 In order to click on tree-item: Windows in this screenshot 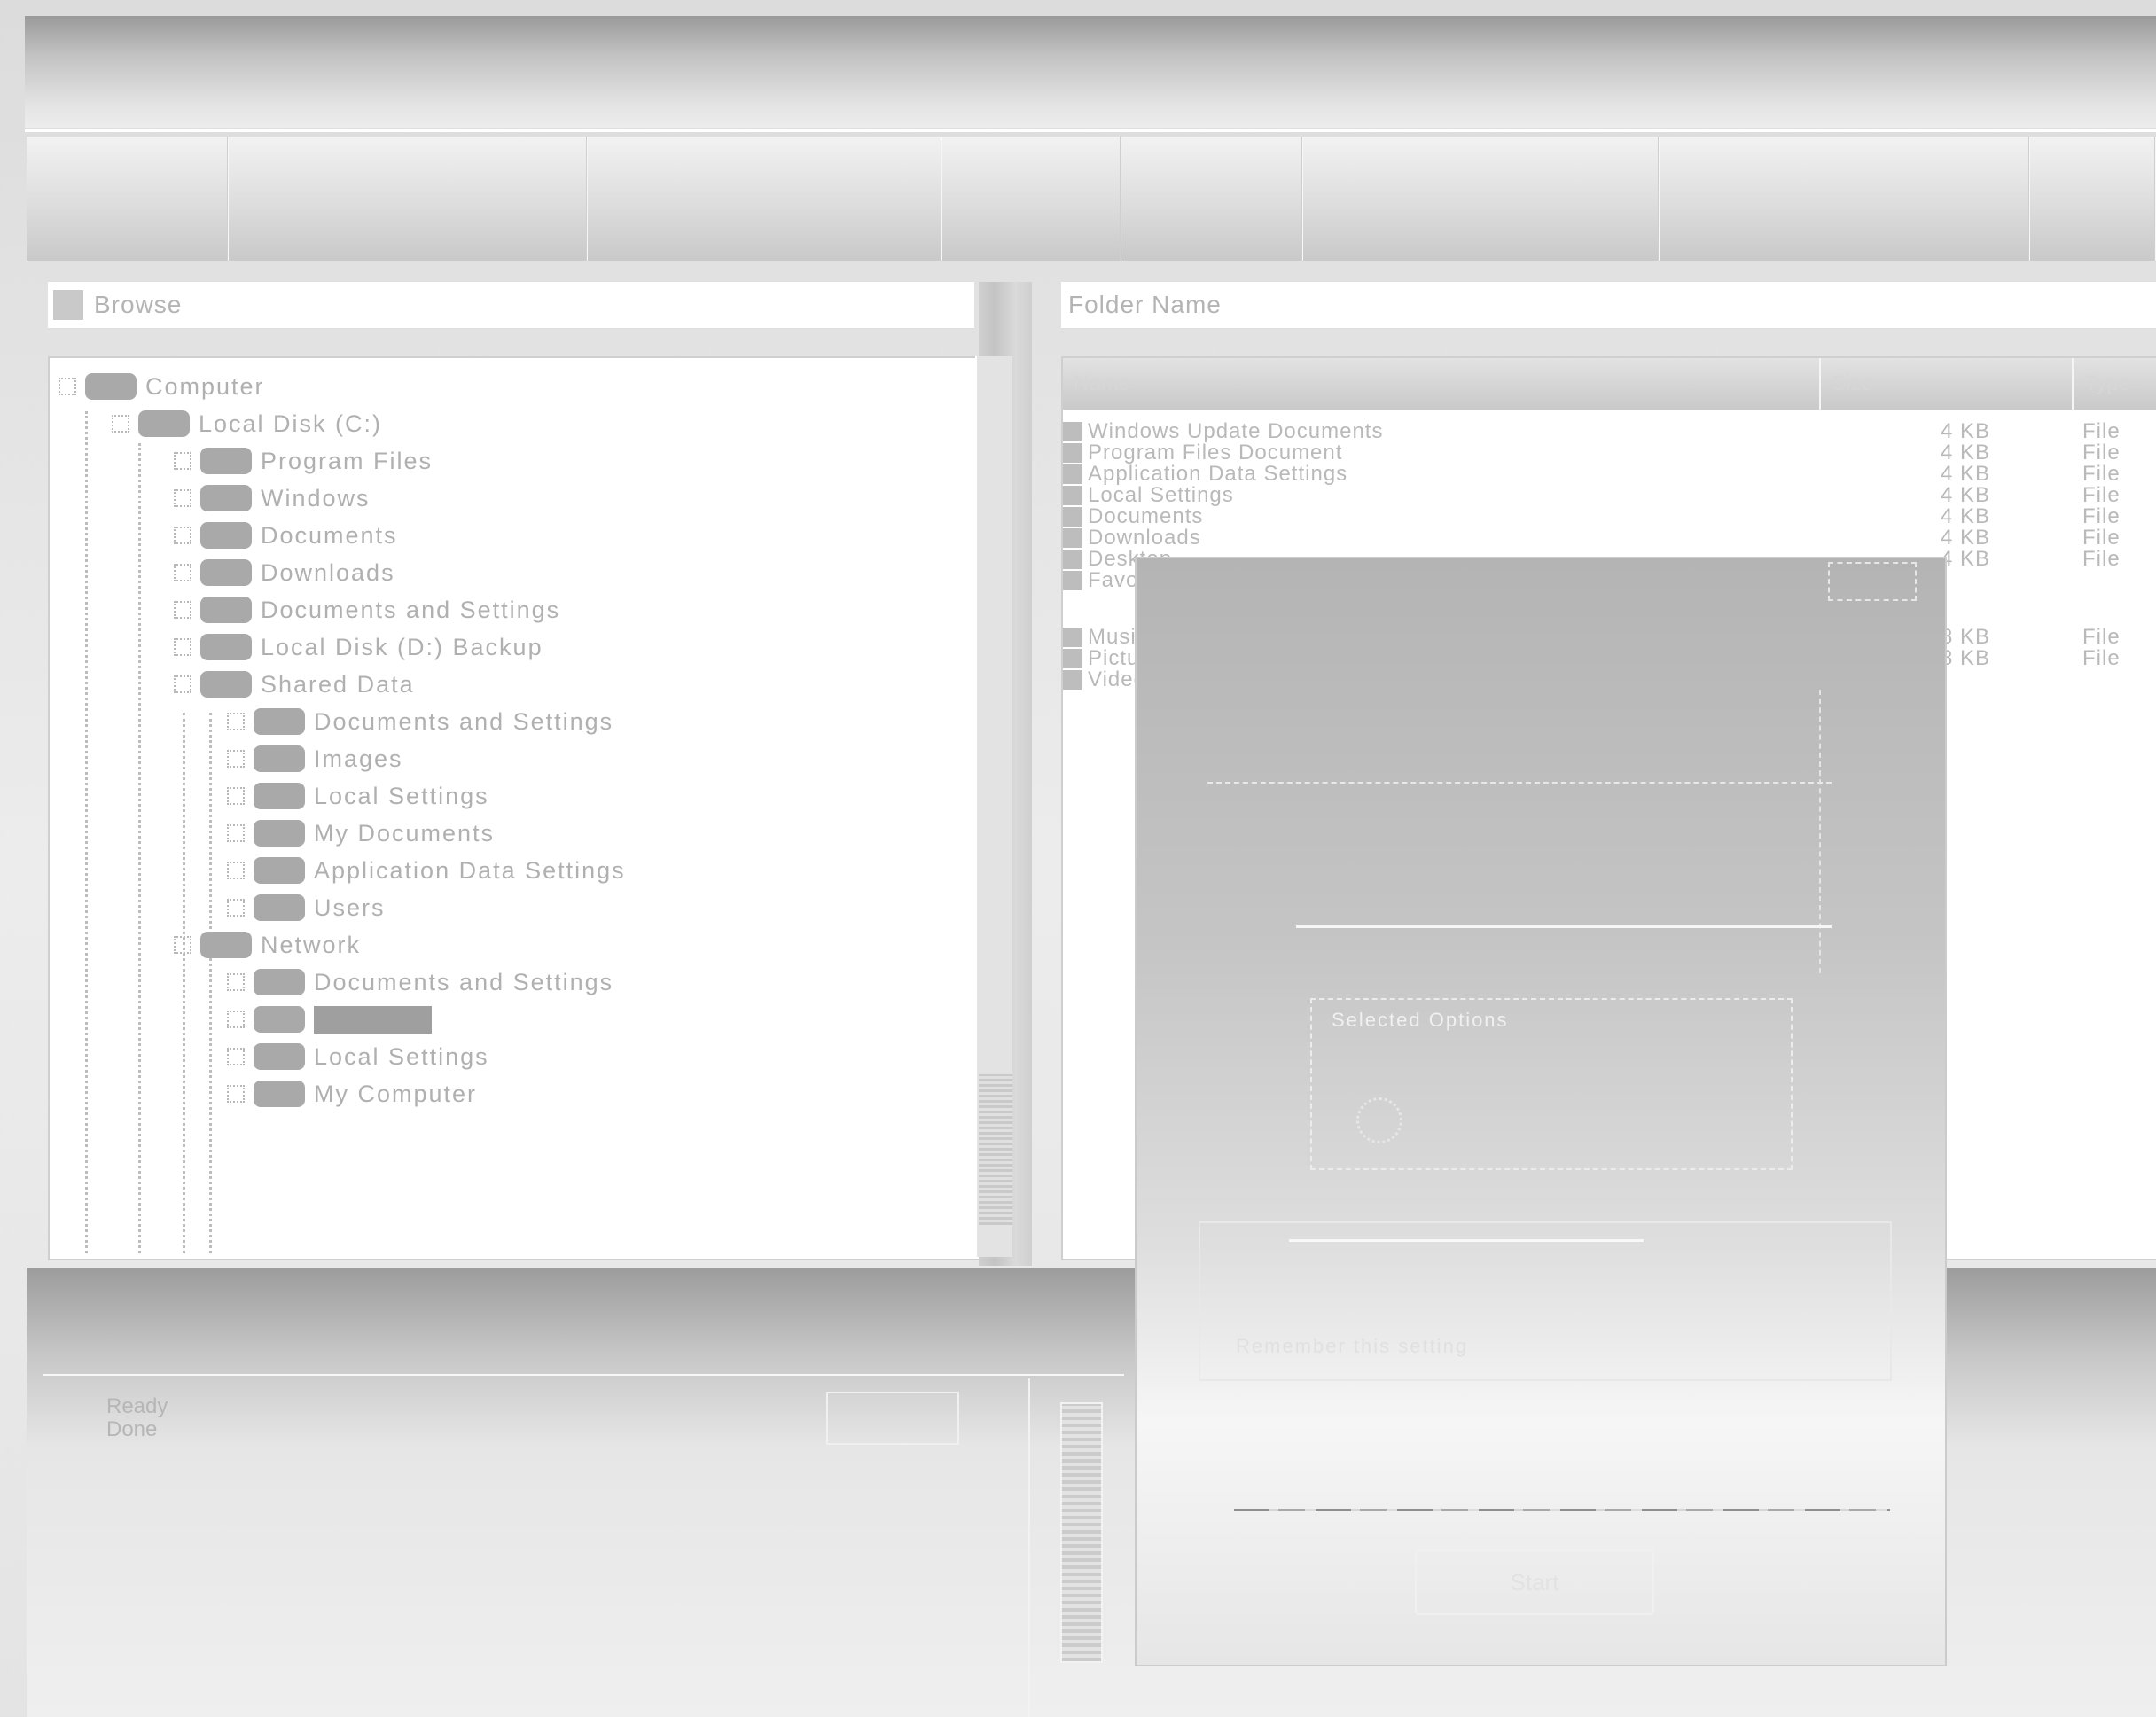, I will do `click(272, 498)`.